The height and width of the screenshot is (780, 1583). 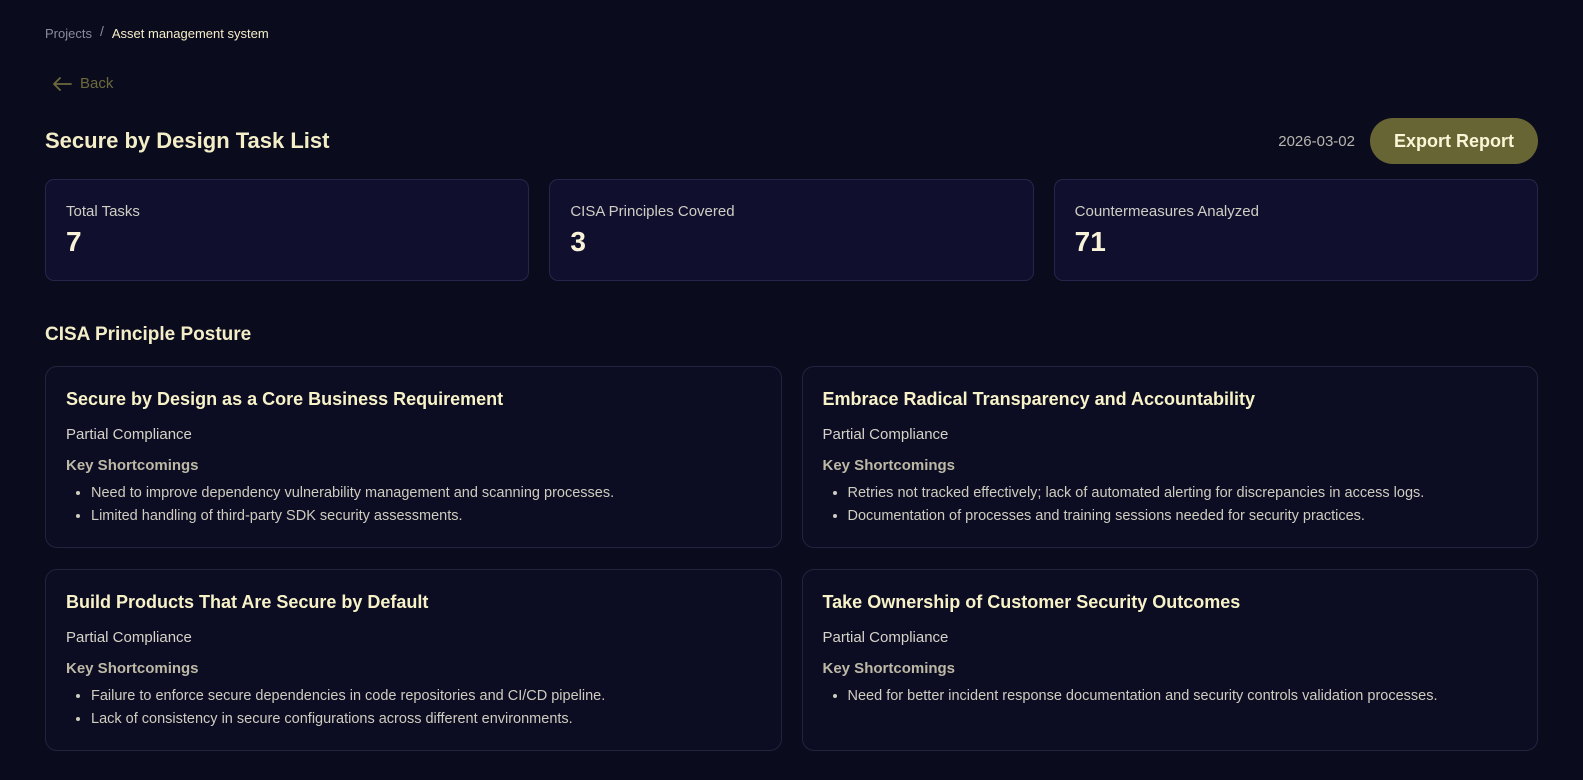 What do you see at coordinates (148, 334) in the screenshot?
I see `section-title: CISA Principle Posture` at bounding box center [148, 334].